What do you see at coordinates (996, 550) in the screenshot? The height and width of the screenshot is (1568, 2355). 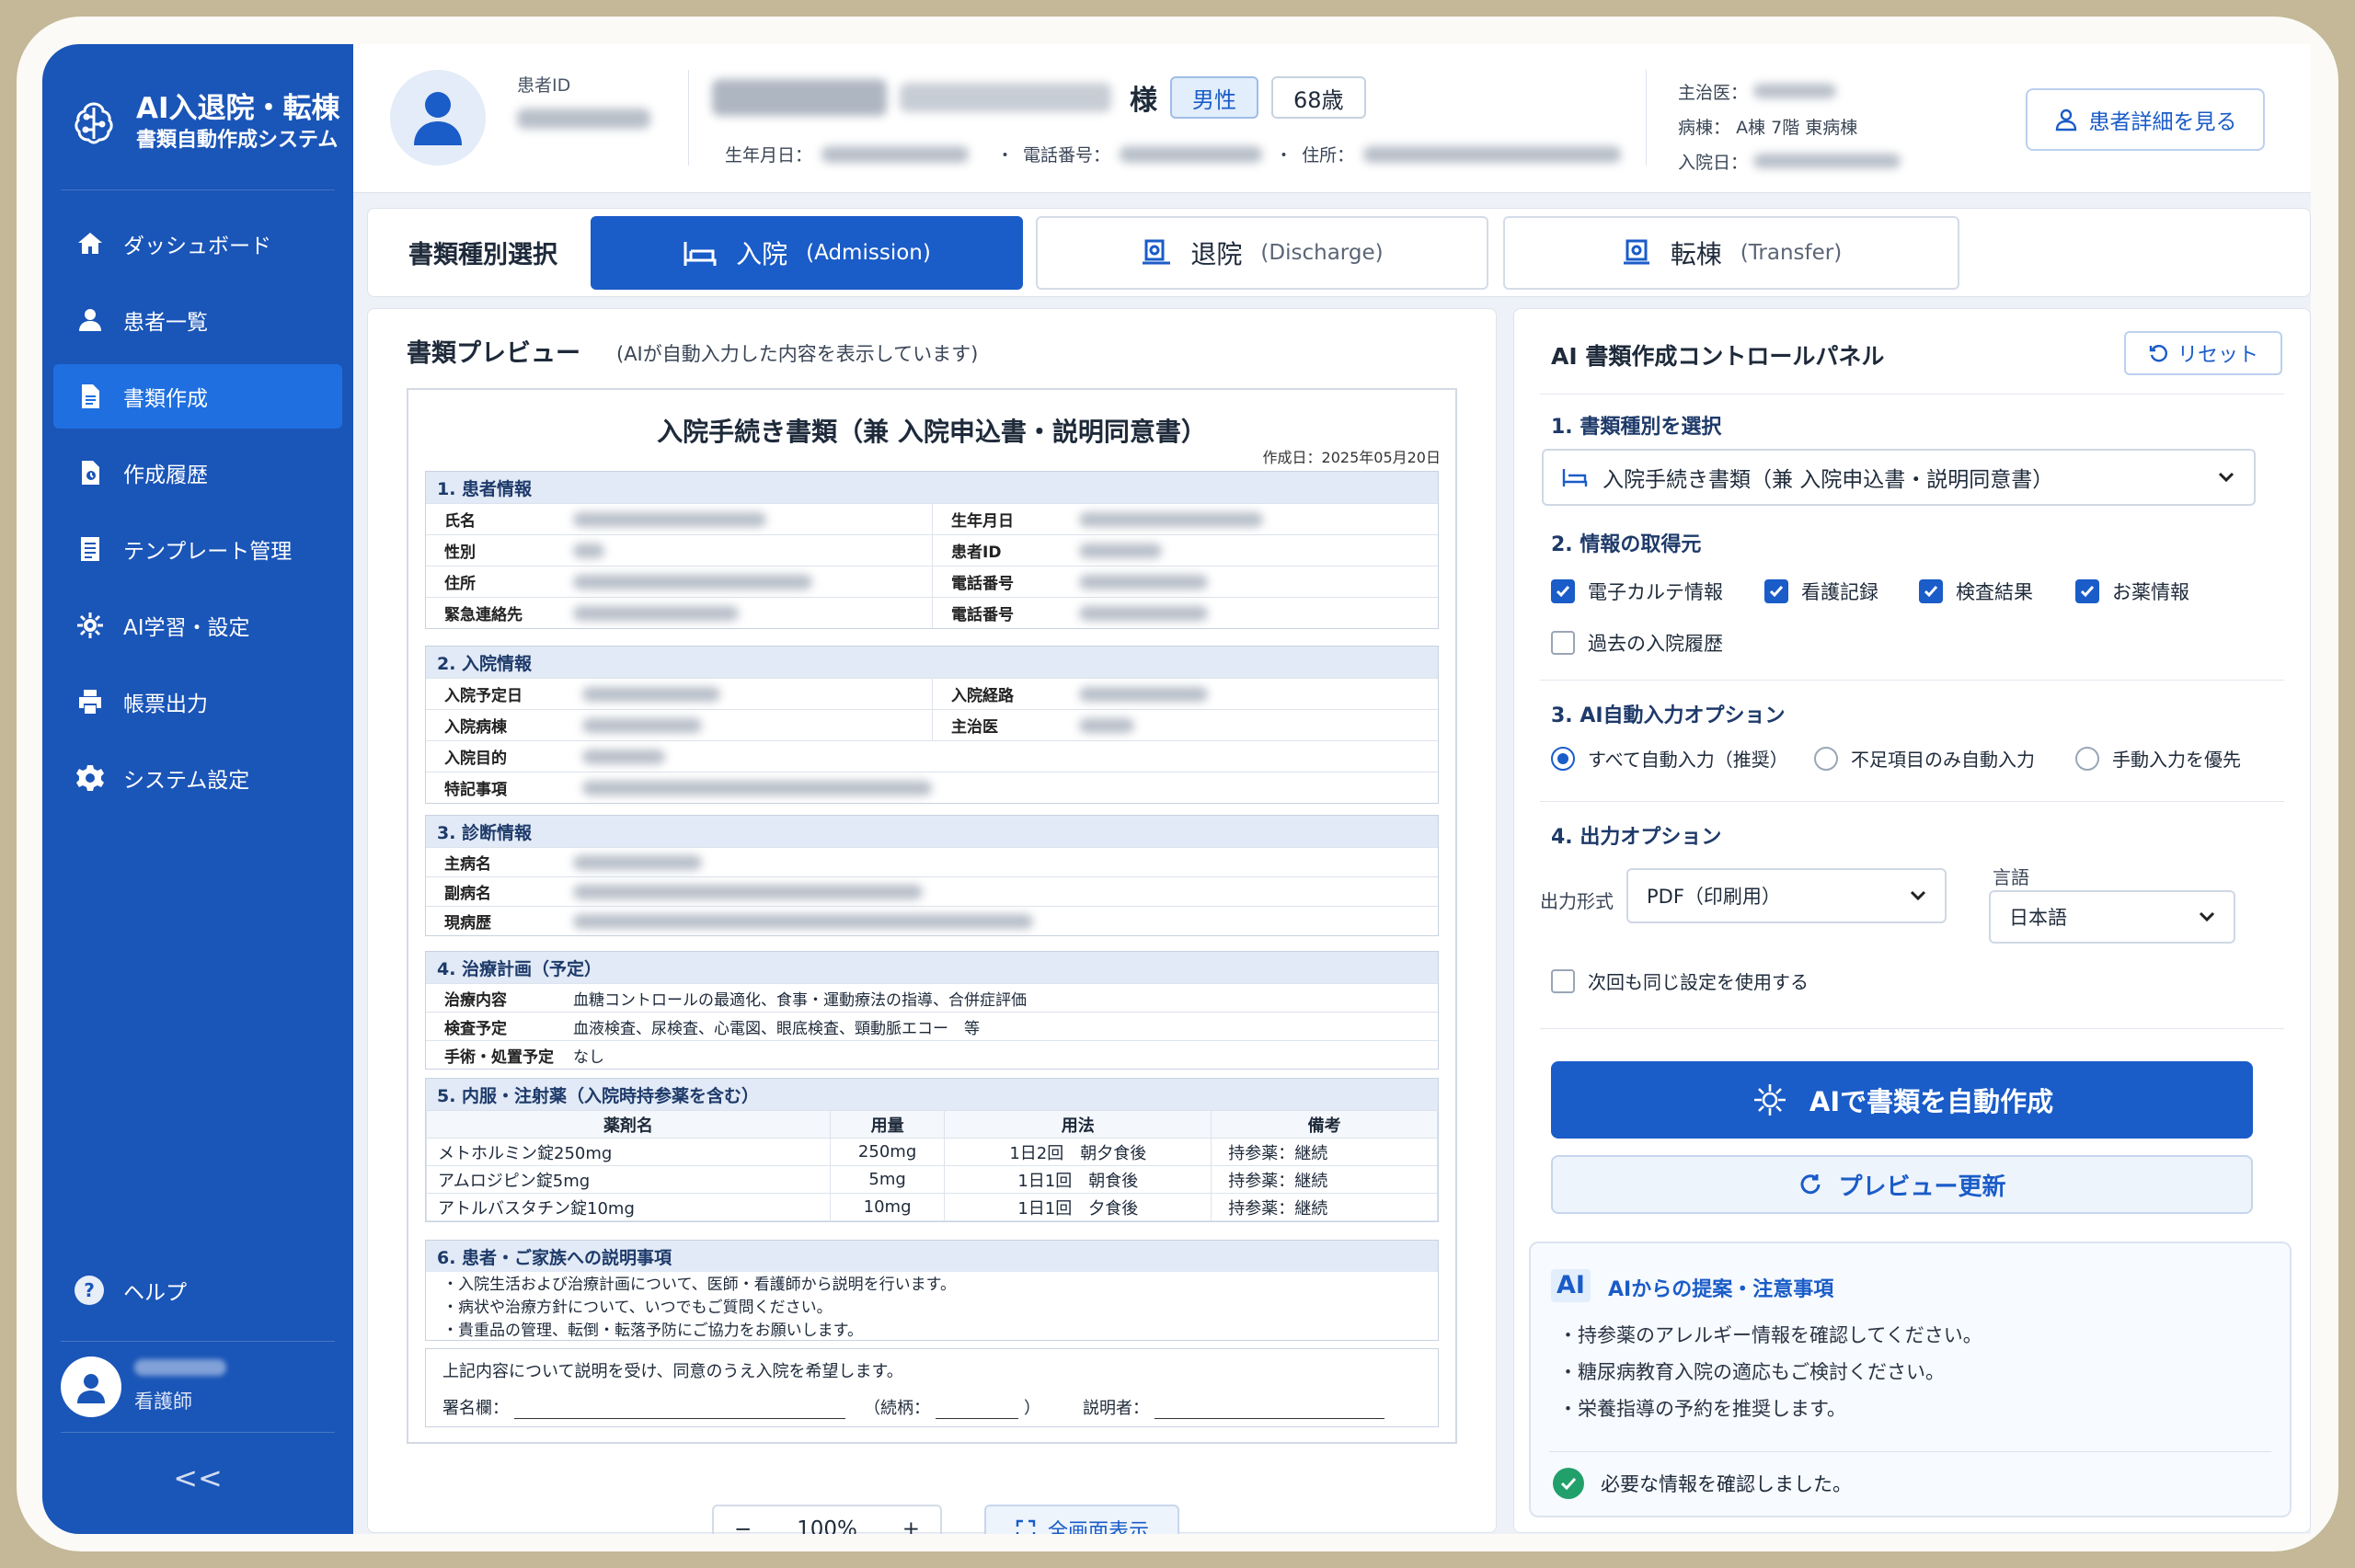 I see `field-label: 患者ID` at bounding box center [996, 550].